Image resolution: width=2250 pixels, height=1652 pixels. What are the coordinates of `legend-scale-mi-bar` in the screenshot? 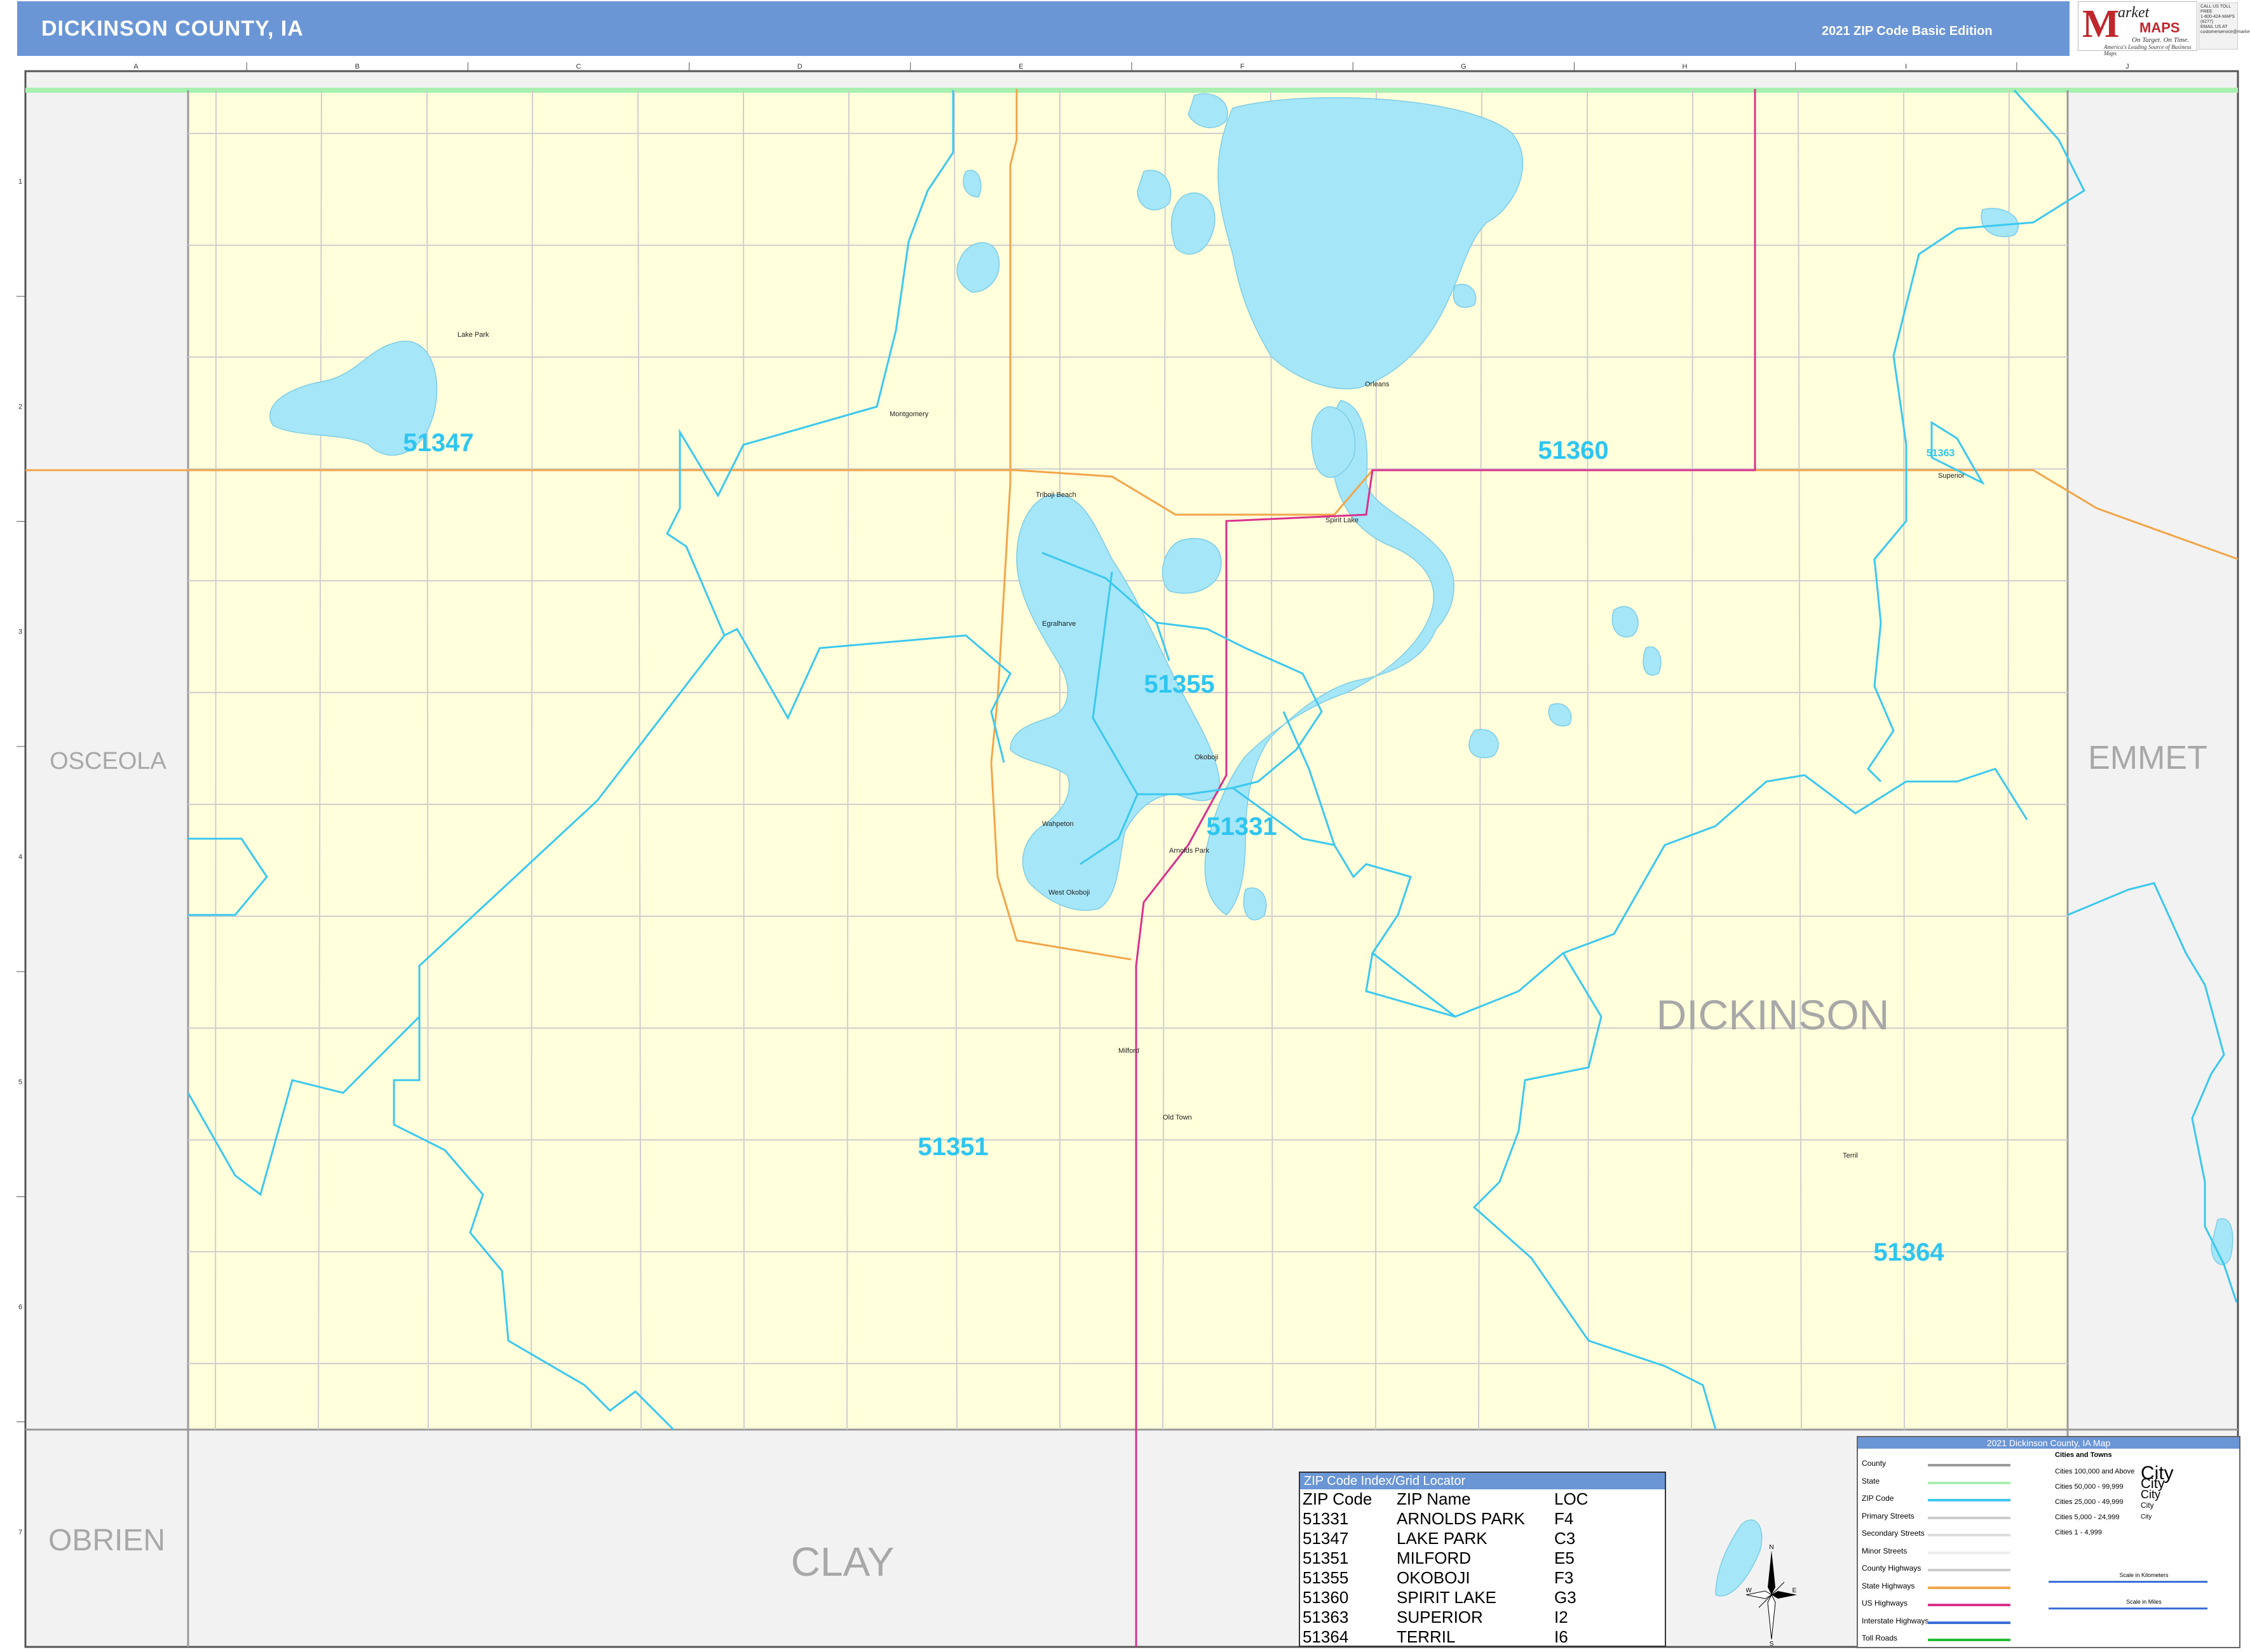 It's located at (2128, 1608).